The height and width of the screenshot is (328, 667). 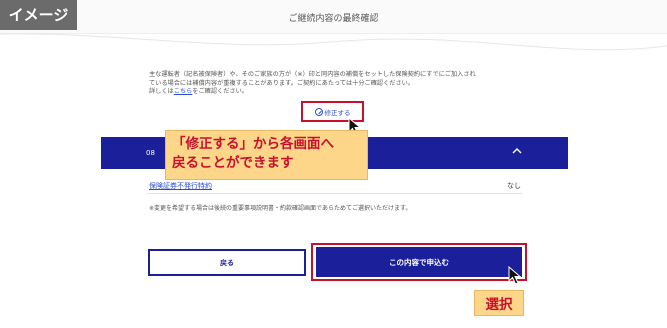 I want to click on back-button-label: 戻る, so click(x=227, y=262).